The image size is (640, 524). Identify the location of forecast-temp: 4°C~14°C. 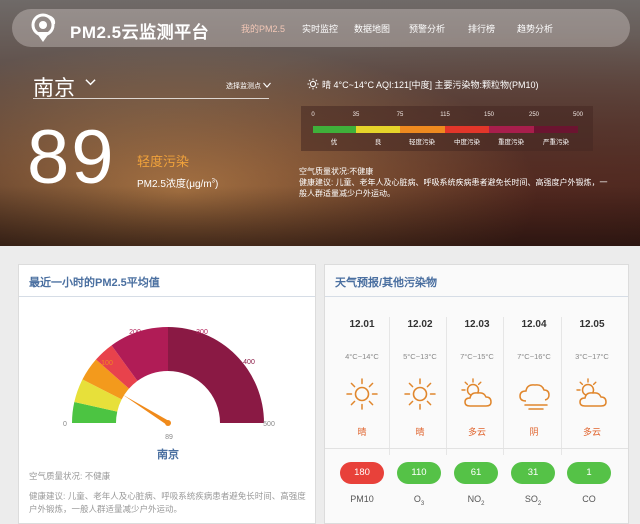
(362, 356).